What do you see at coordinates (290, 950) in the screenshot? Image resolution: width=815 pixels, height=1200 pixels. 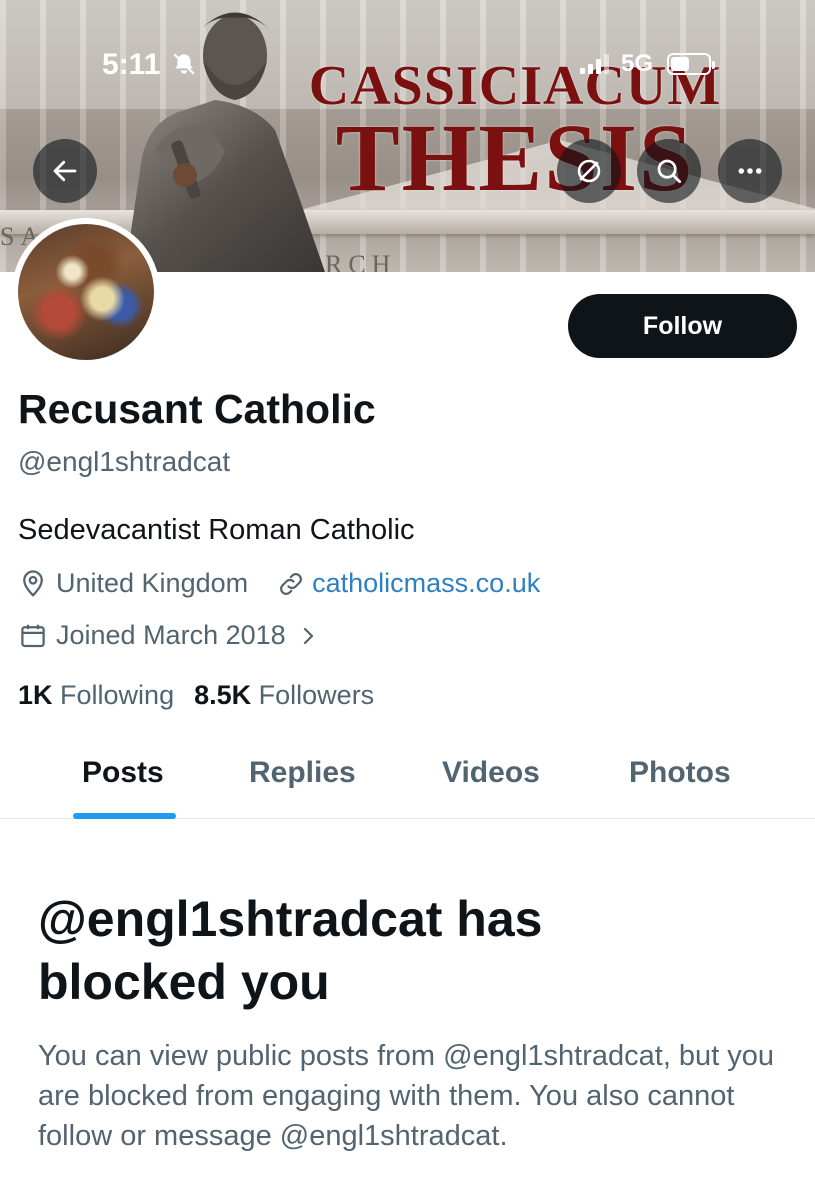 I see `blocked-title: @engl1shtradcat has blocked you` at bounding box center [290, 950].